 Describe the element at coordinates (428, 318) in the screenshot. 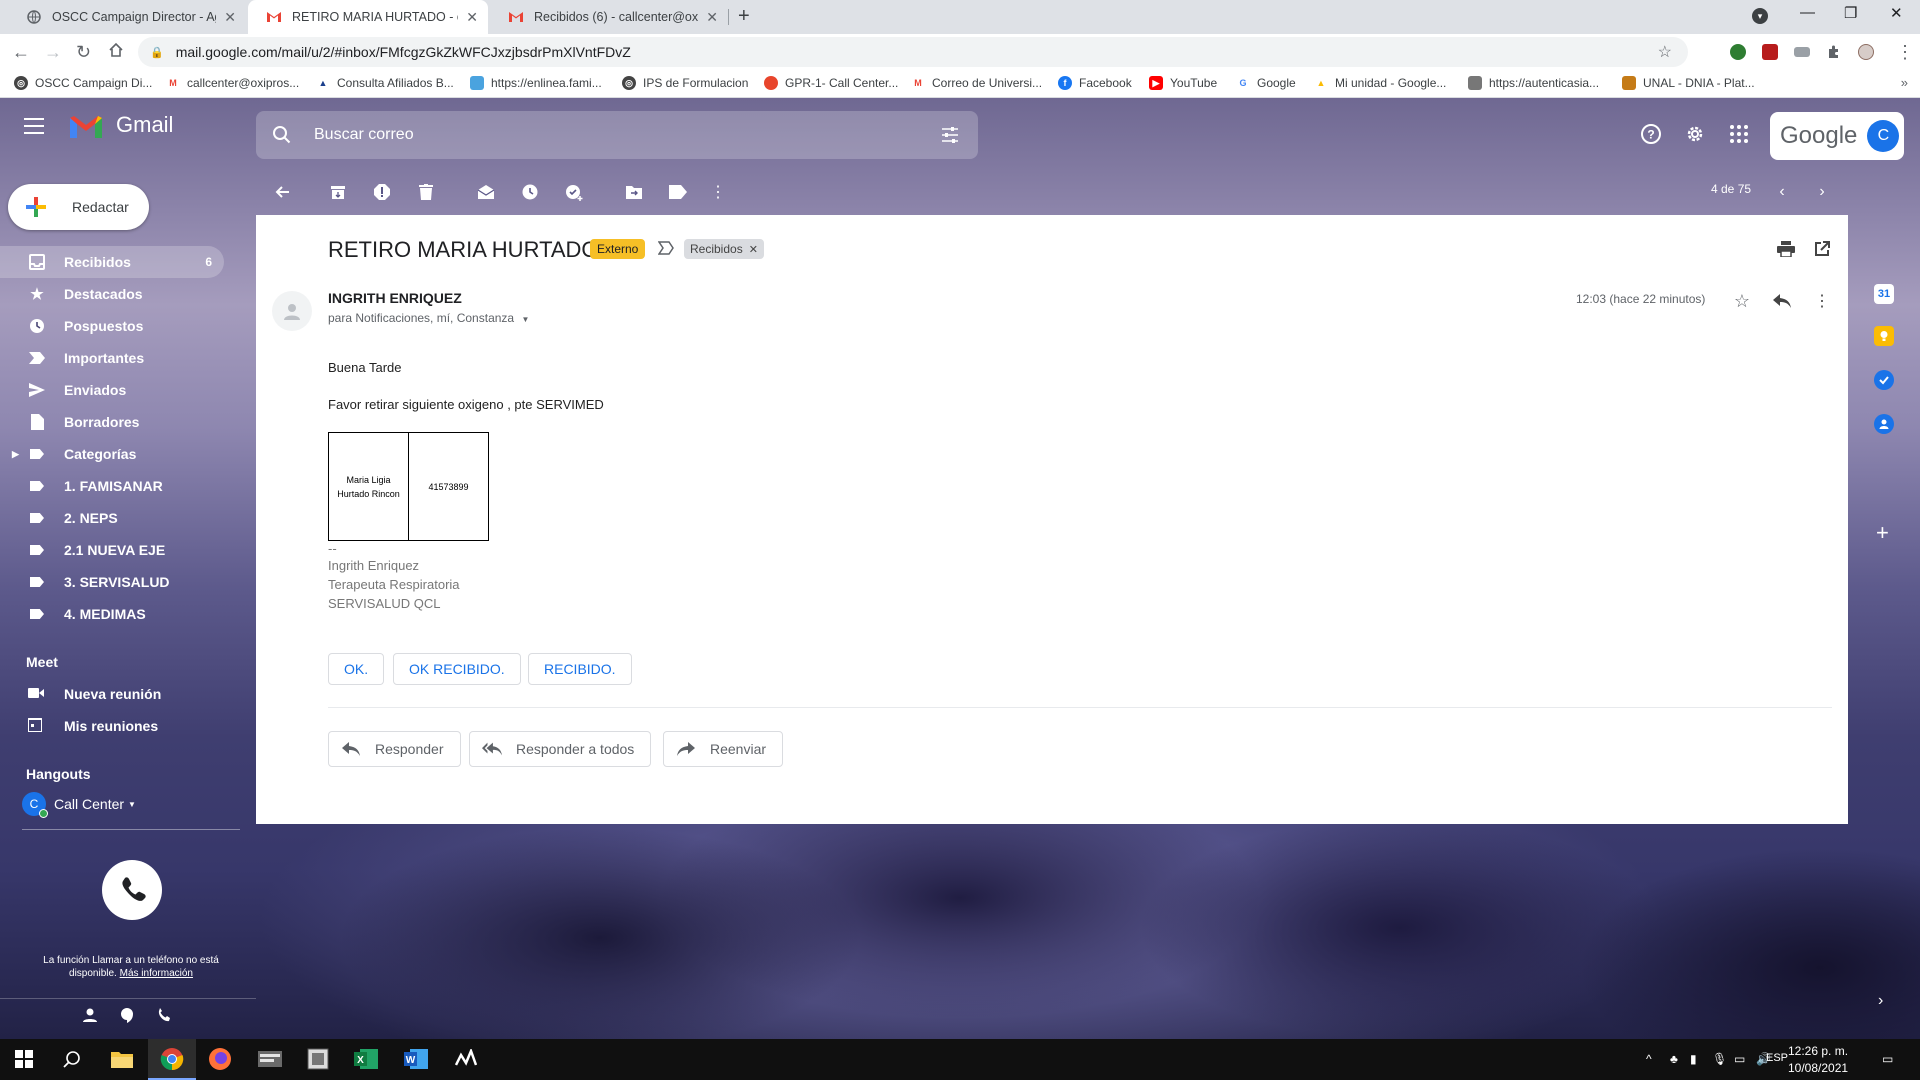

I see `recipients-line: para Notificaciones, mí, Constanza ▼` at that location.